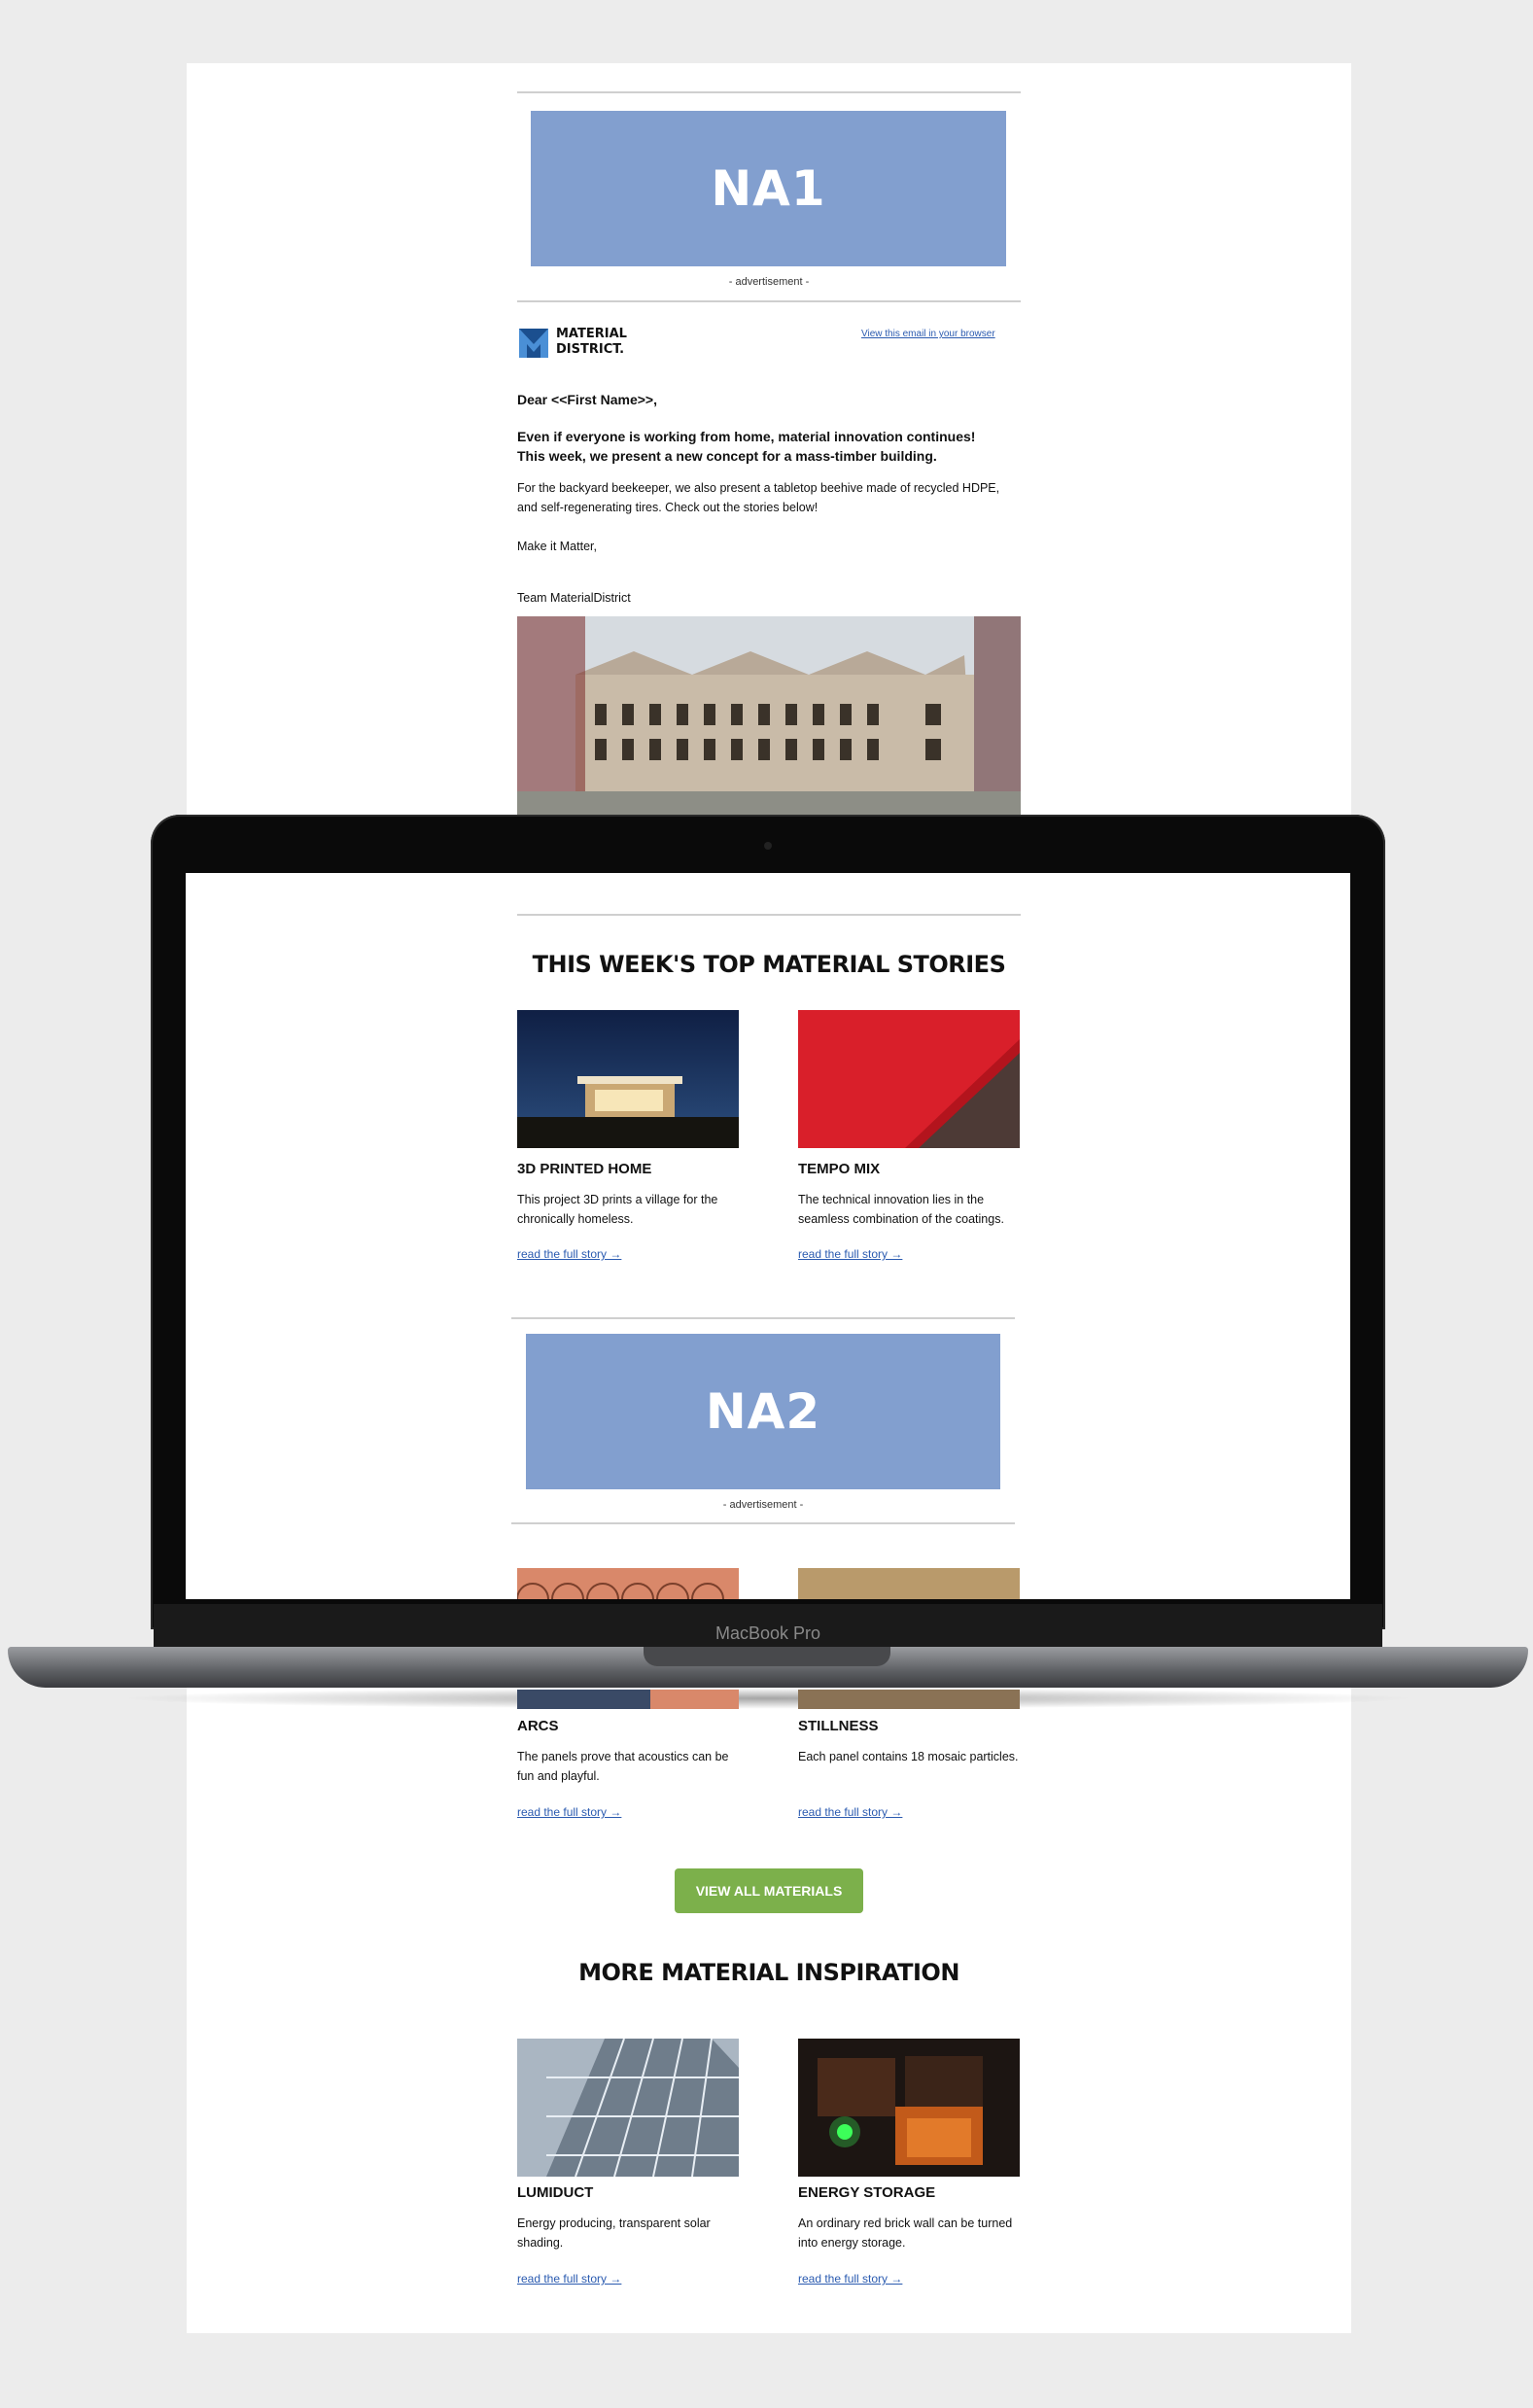  Describe the element at coordinates (587, 399) in the screenshot. I see `greeting: Dear <<First Name>>,` at that location.